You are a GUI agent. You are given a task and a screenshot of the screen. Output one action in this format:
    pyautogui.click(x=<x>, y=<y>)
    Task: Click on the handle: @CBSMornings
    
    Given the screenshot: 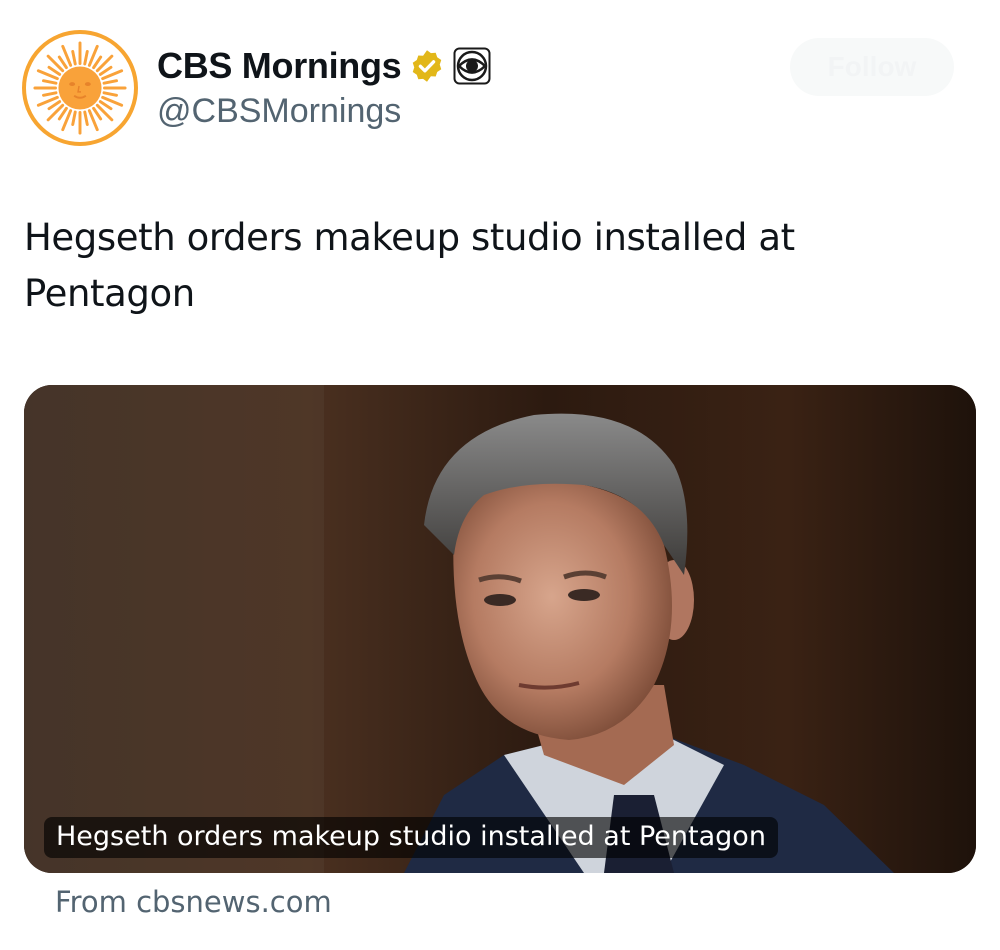 What is the action you would take?
    pyautogui.click(x=279, y=111)
    